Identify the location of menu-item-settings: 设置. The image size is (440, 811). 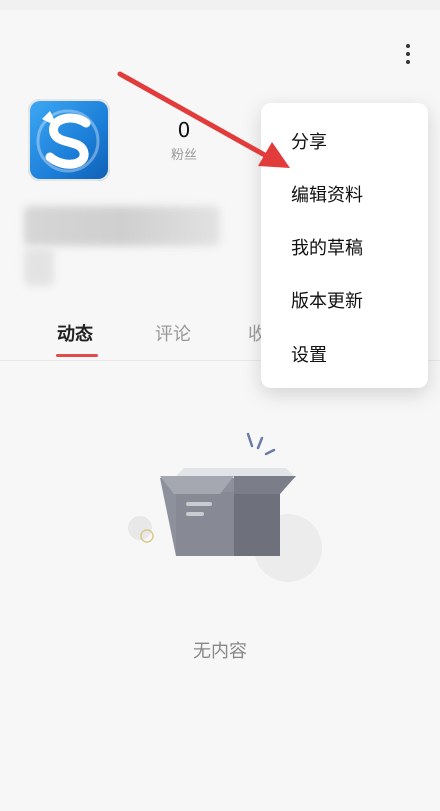
(309, 354).